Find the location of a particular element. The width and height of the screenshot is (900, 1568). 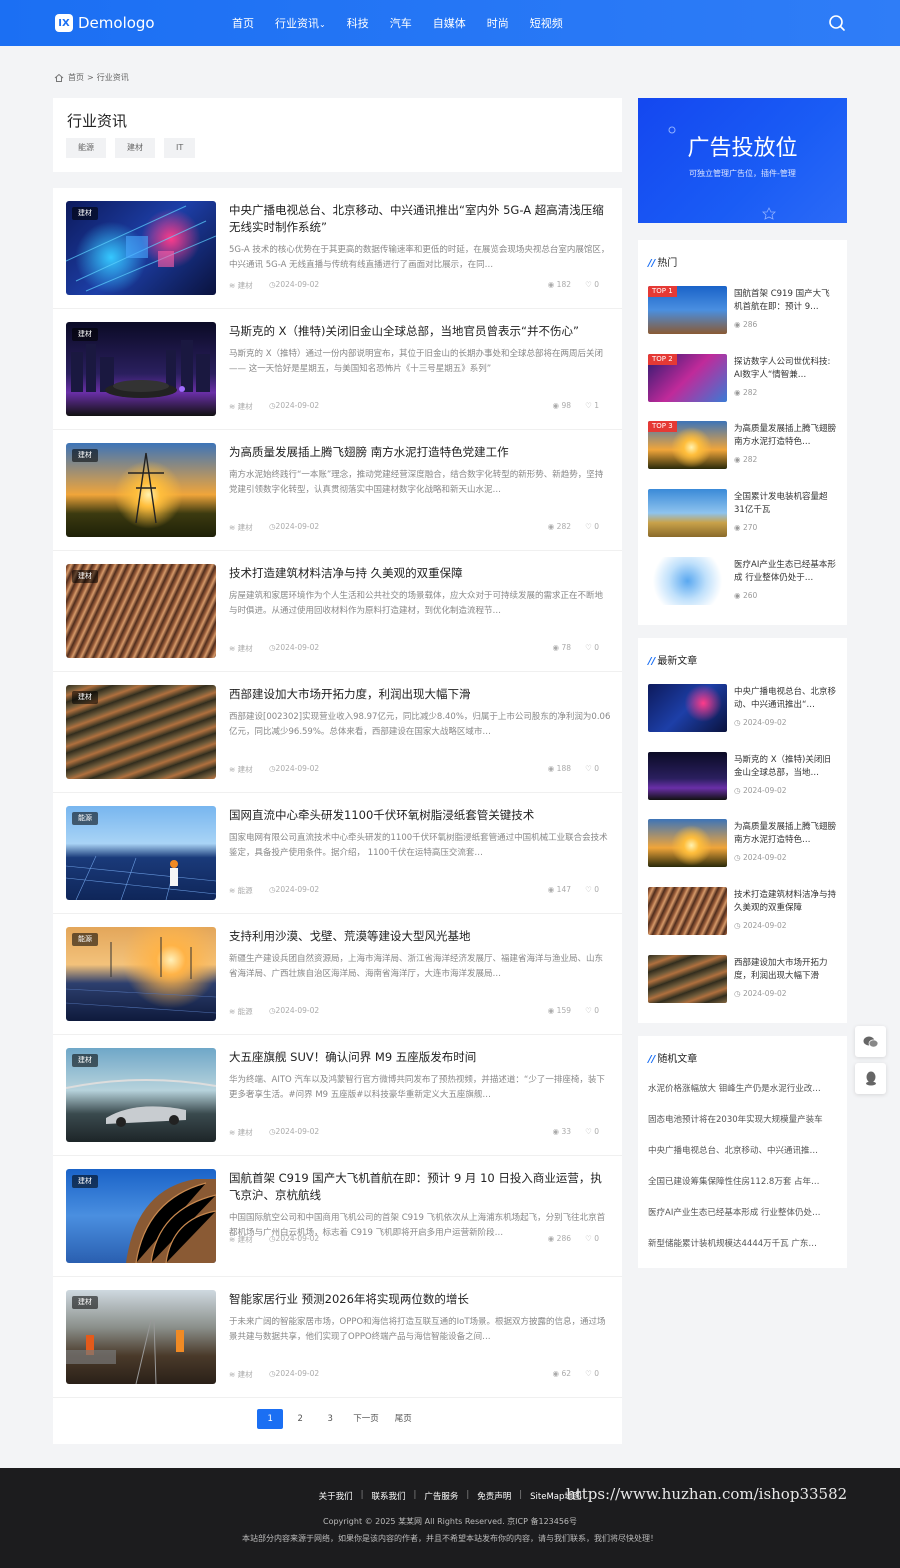

latest-item-title: 技术打造建筑材料洁净与持 久美观的双重保障 is located at coordinates (786, 902).